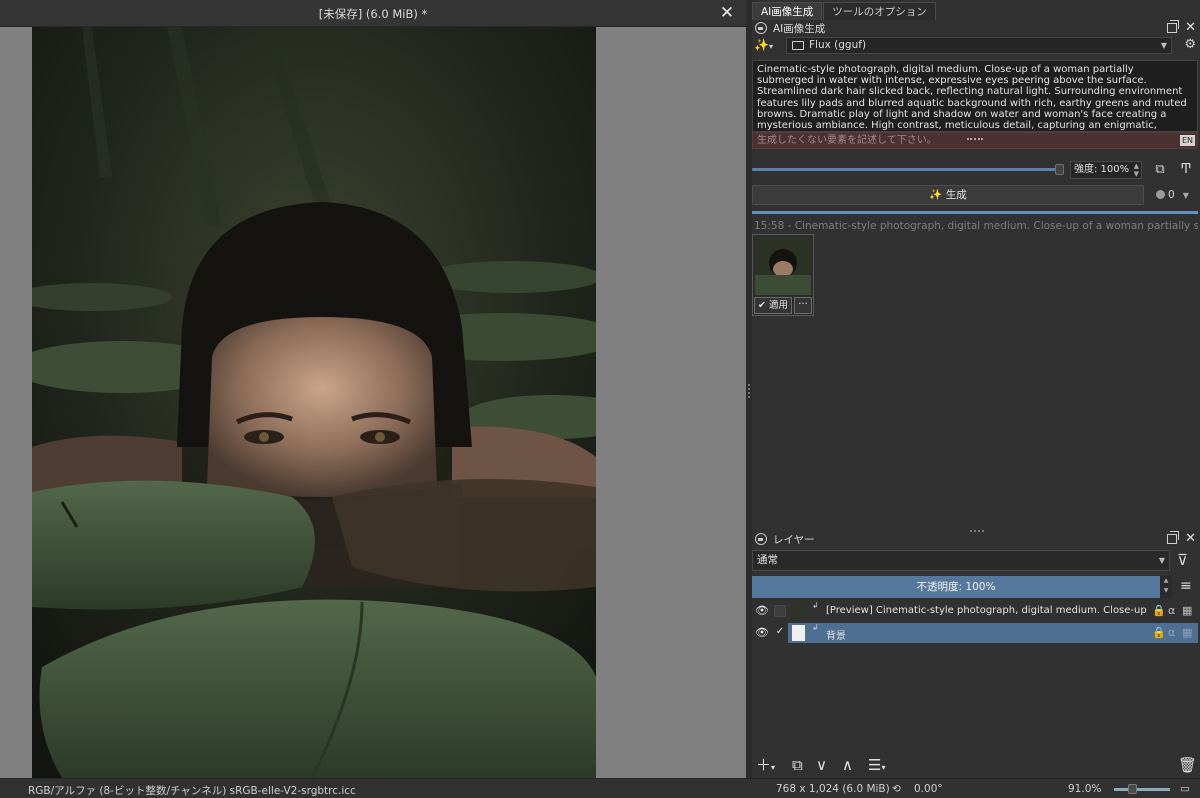 The image size is (1200, 798). I want to click on negative-prompt-placeholder: 生成したくない要素を記述して下さい。, so click(847, 140).